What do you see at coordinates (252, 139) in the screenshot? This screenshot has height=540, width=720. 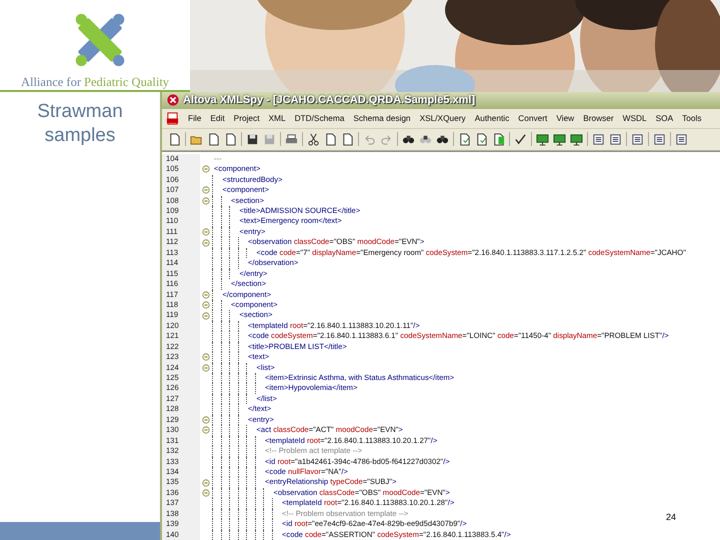 I see `save-icon` at bounding box center [252, 139].